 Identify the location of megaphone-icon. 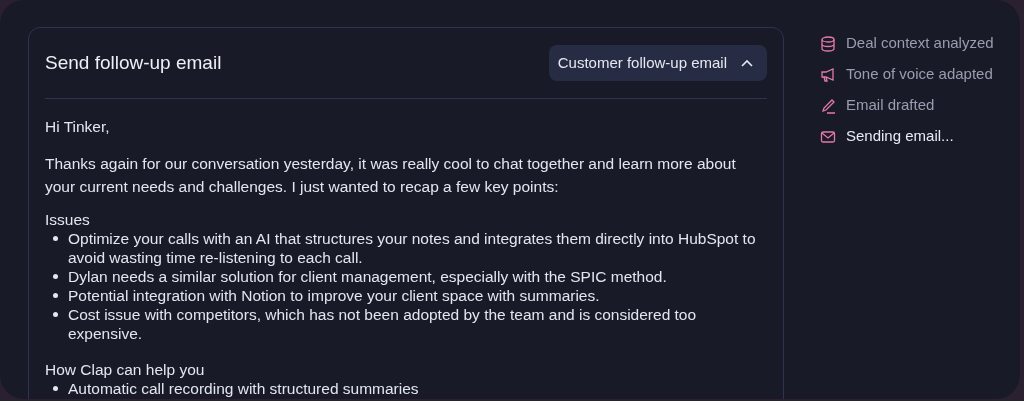
(828, 74).